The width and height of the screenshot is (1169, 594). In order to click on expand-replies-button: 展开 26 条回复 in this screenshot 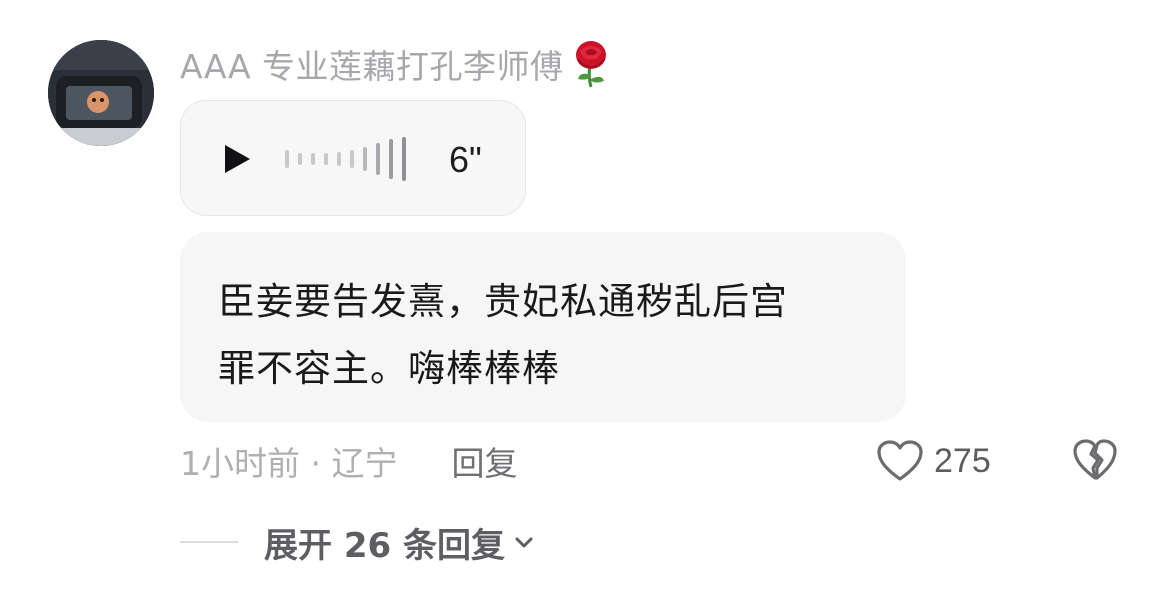, I will do `click(357, 542)`.